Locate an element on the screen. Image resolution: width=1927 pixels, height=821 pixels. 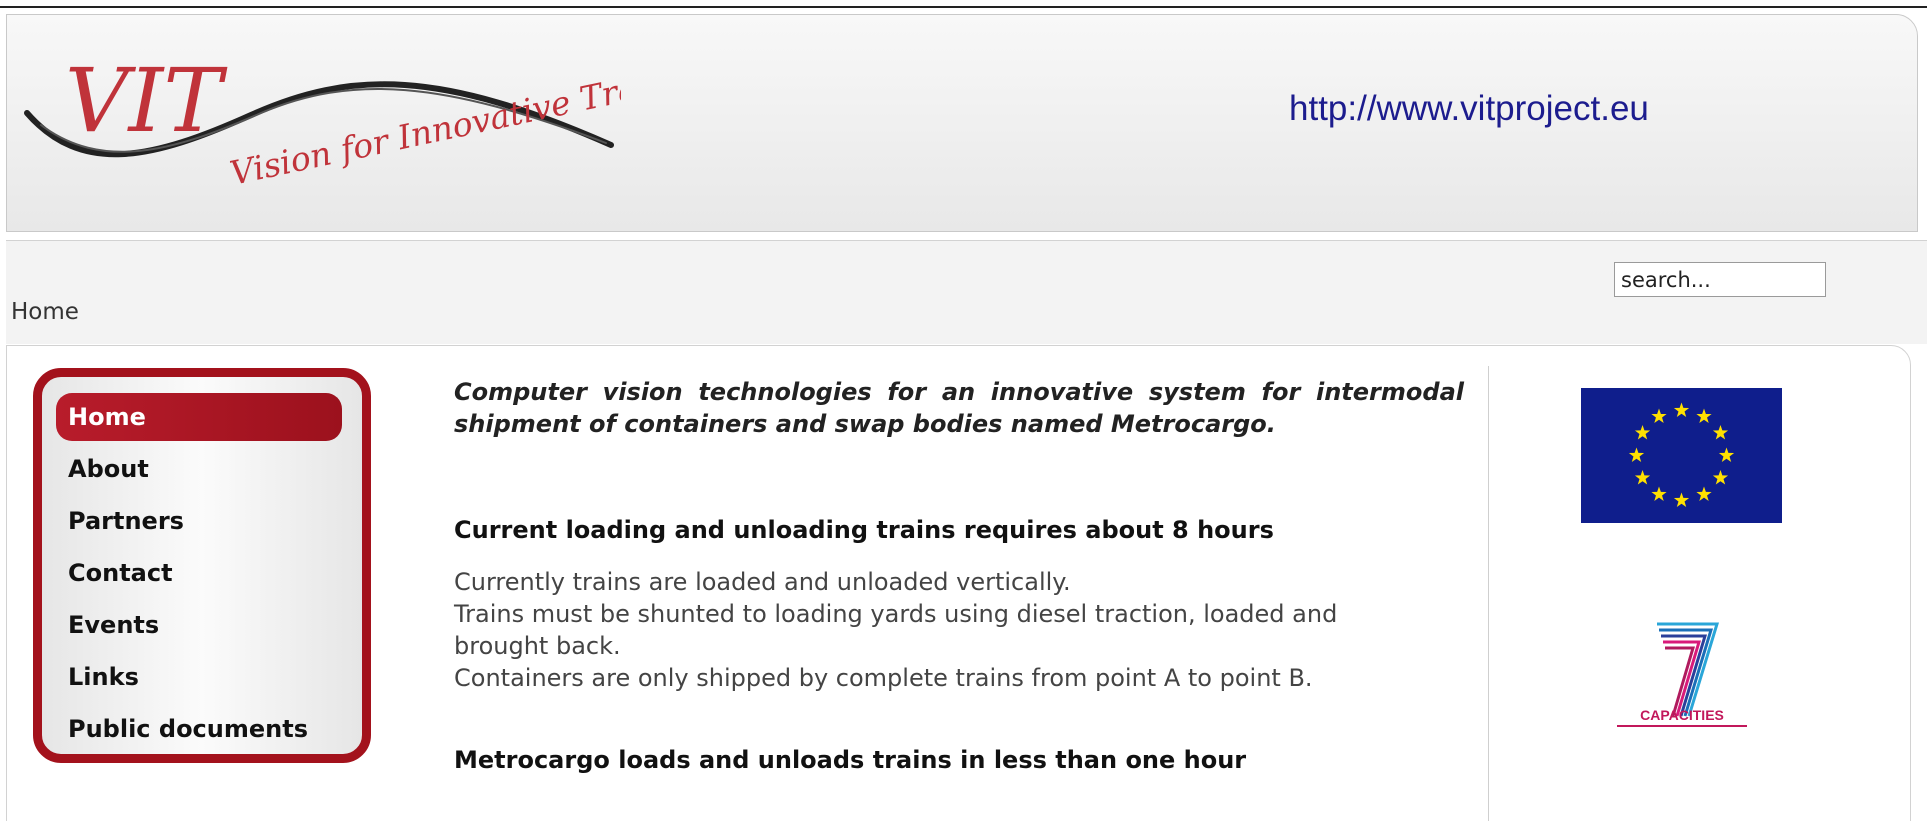
menu-item-partners: Partners is located at coordinates (199, 521).